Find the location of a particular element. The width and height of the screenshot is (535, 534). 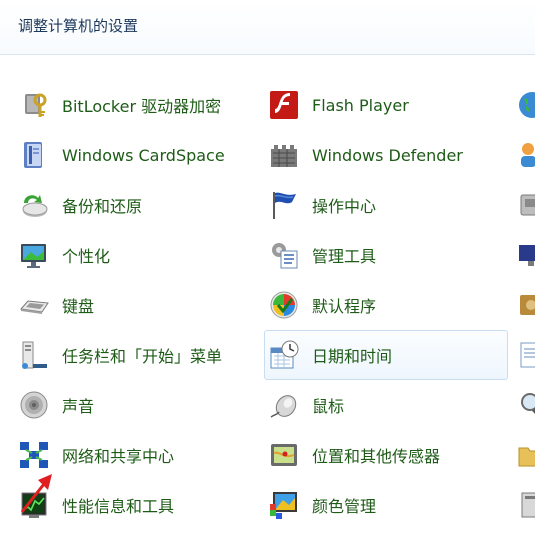

admin-tools-icon is located at coordinates (285, 256).